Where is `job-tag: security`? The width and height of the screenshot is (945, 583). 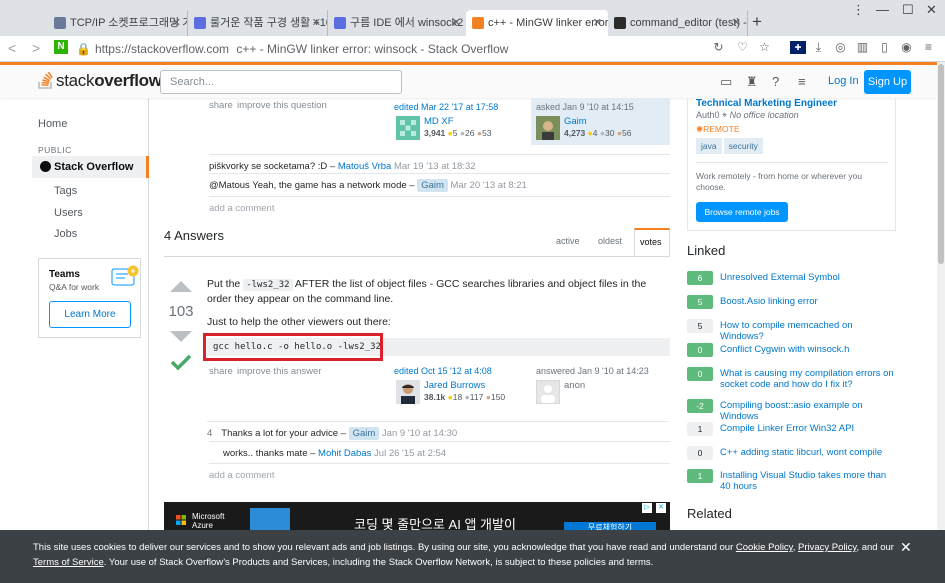 job-tag: security is located at coordinates (743, 146).